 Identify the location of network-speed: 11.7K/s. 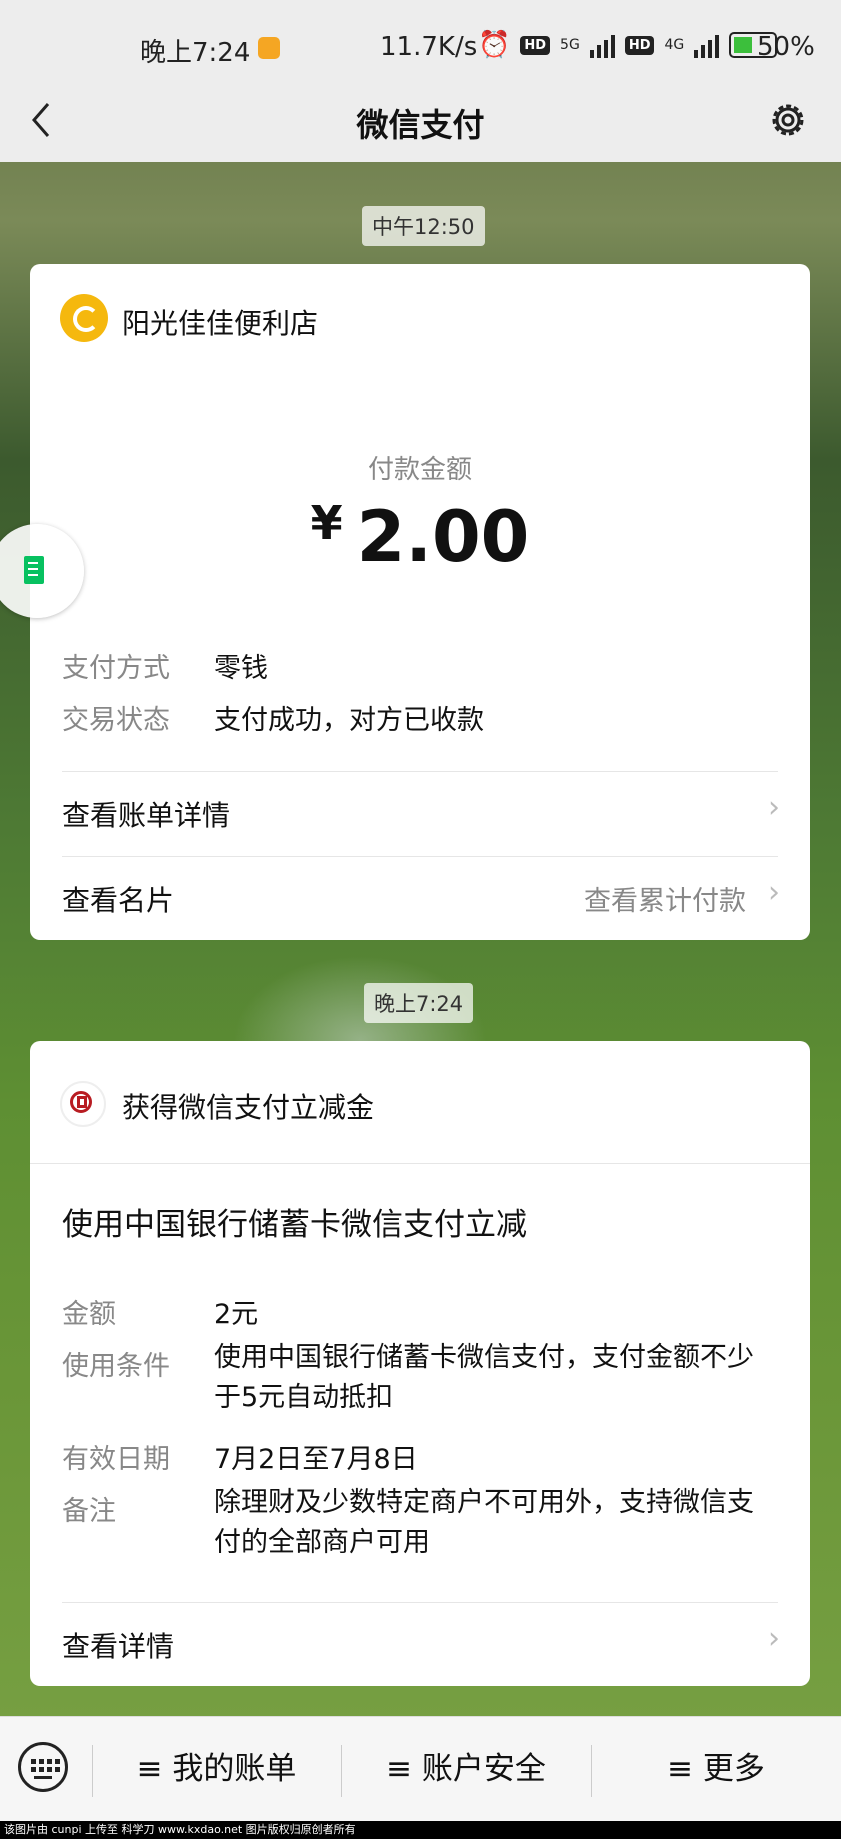
(429, 47).